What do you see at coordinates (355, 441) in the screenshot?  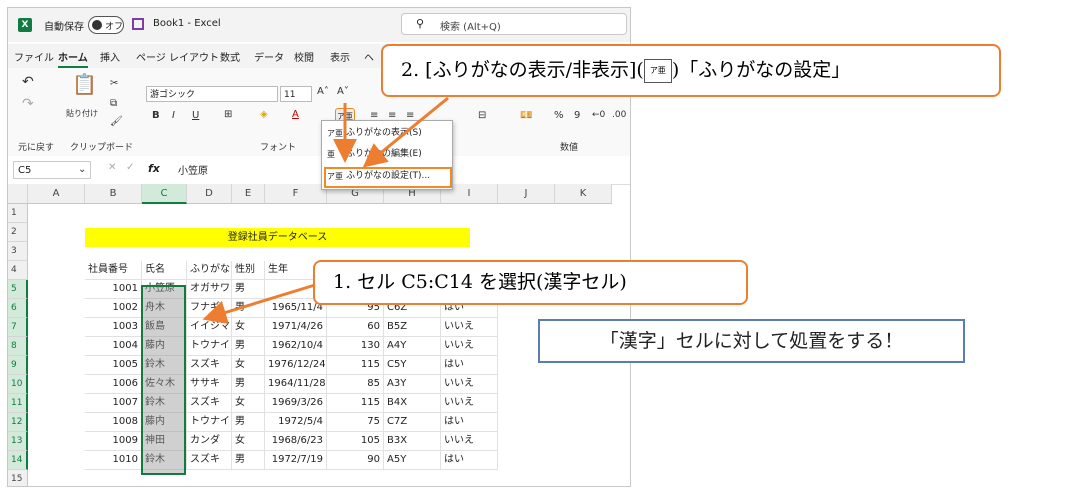 I see `table-cell: 105` at bounding box center [355, 441].